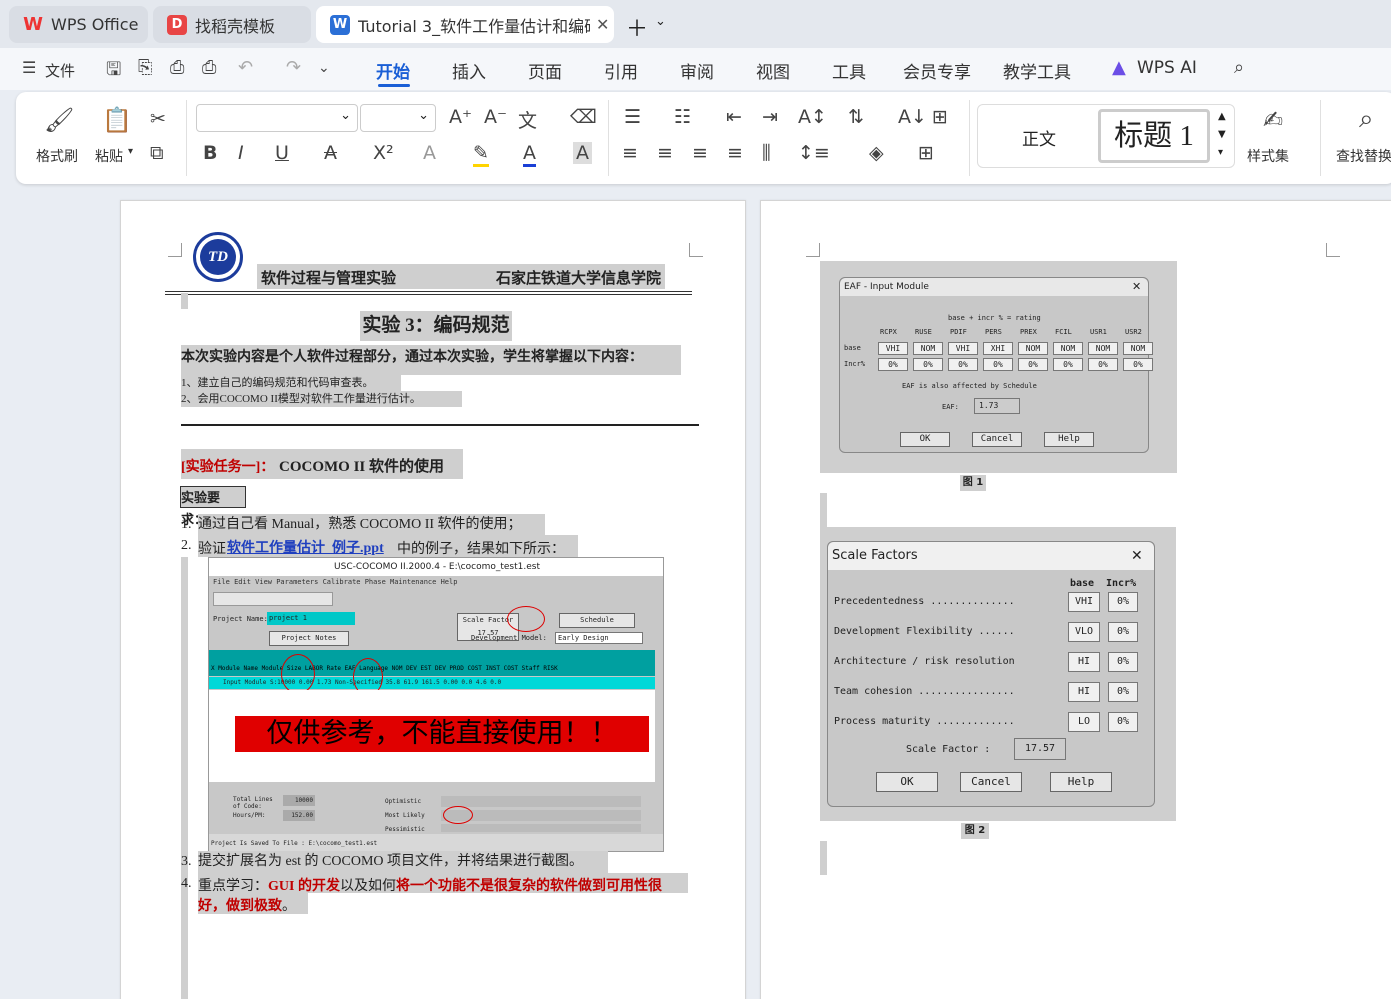 Image resolution: width=1391 pixels, height=999 pixels. What do you see at coordinates (993, 332) in the screenshot?
I see `eaf-col-header: PERS` at bounding box center [993, 332].